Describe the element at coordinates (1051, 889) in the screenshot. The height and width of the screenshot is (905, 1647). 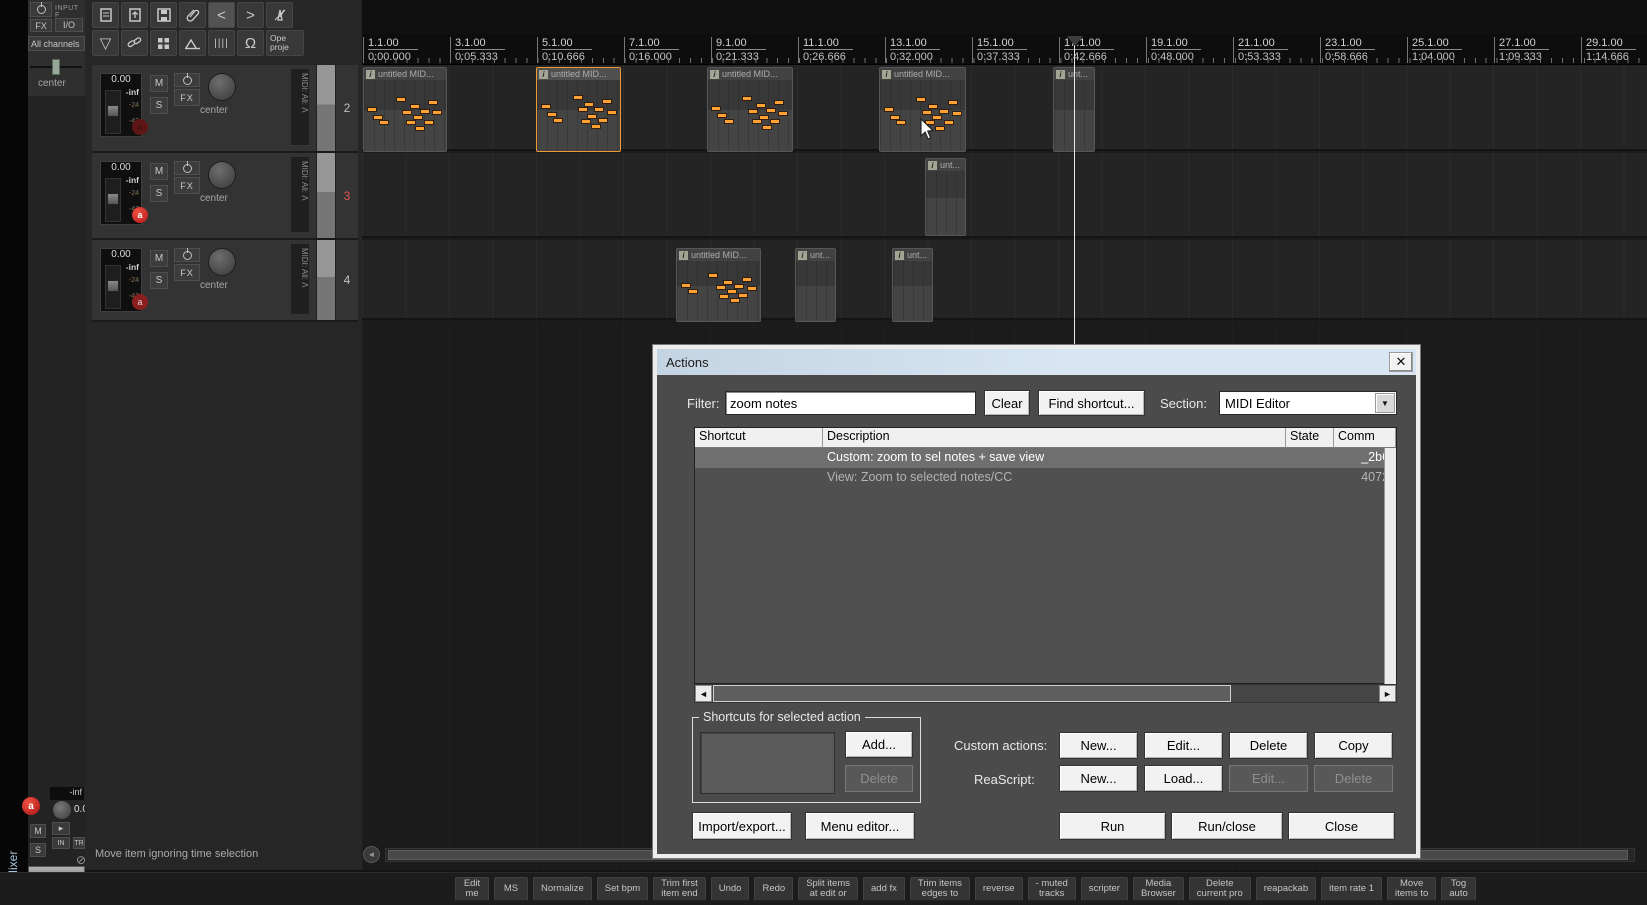
I see `toolbar-action-button: - muted tracks` at that location.